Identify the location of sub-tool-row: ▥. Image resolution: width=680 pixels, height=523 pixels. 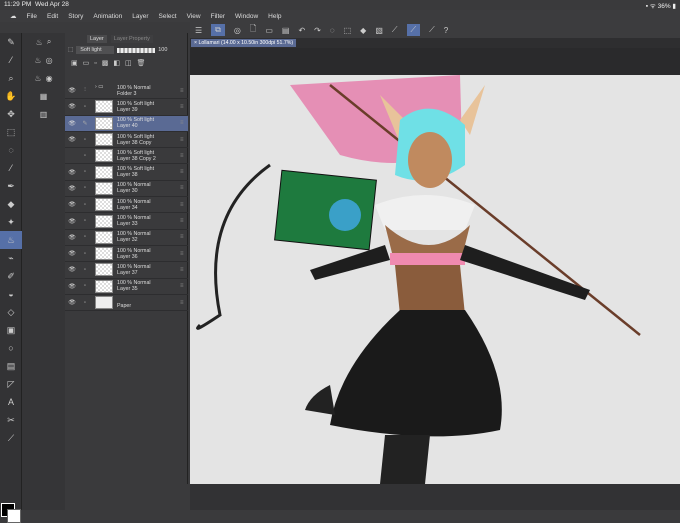
(43, 114).